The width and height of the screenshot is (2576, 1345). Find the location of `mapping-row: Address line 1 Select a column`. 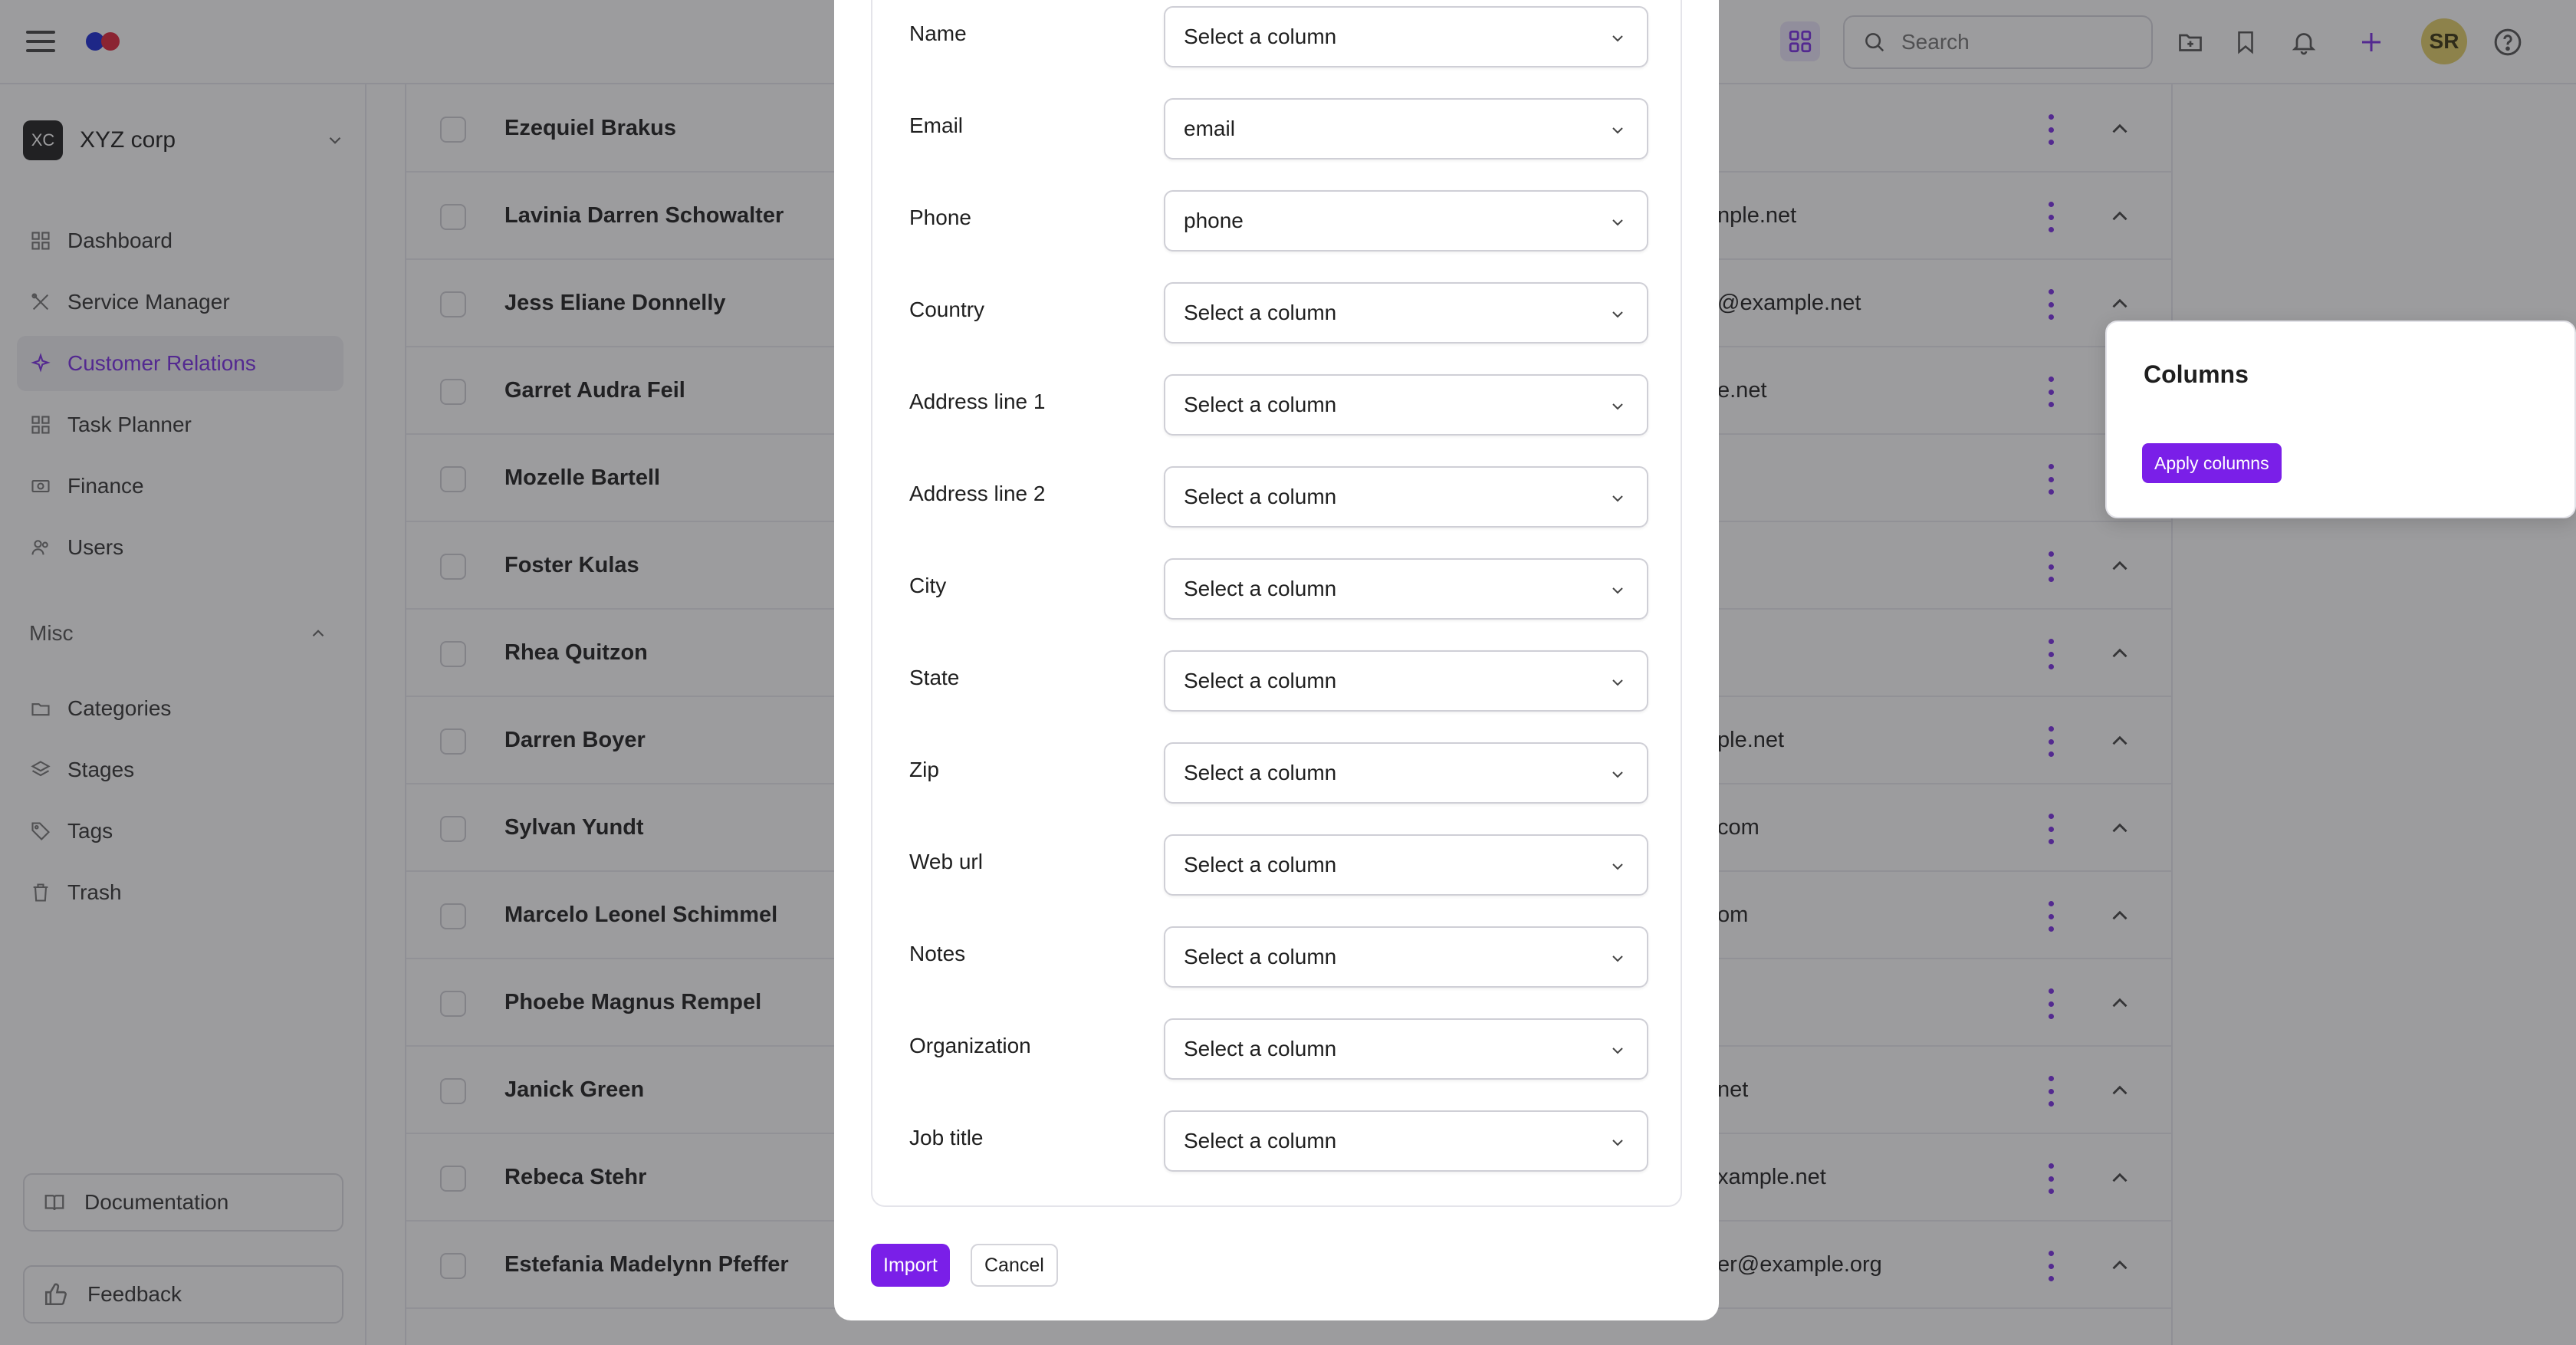

mapping-row: Address line 1 Select a column is located at coordinates (1278, 414).